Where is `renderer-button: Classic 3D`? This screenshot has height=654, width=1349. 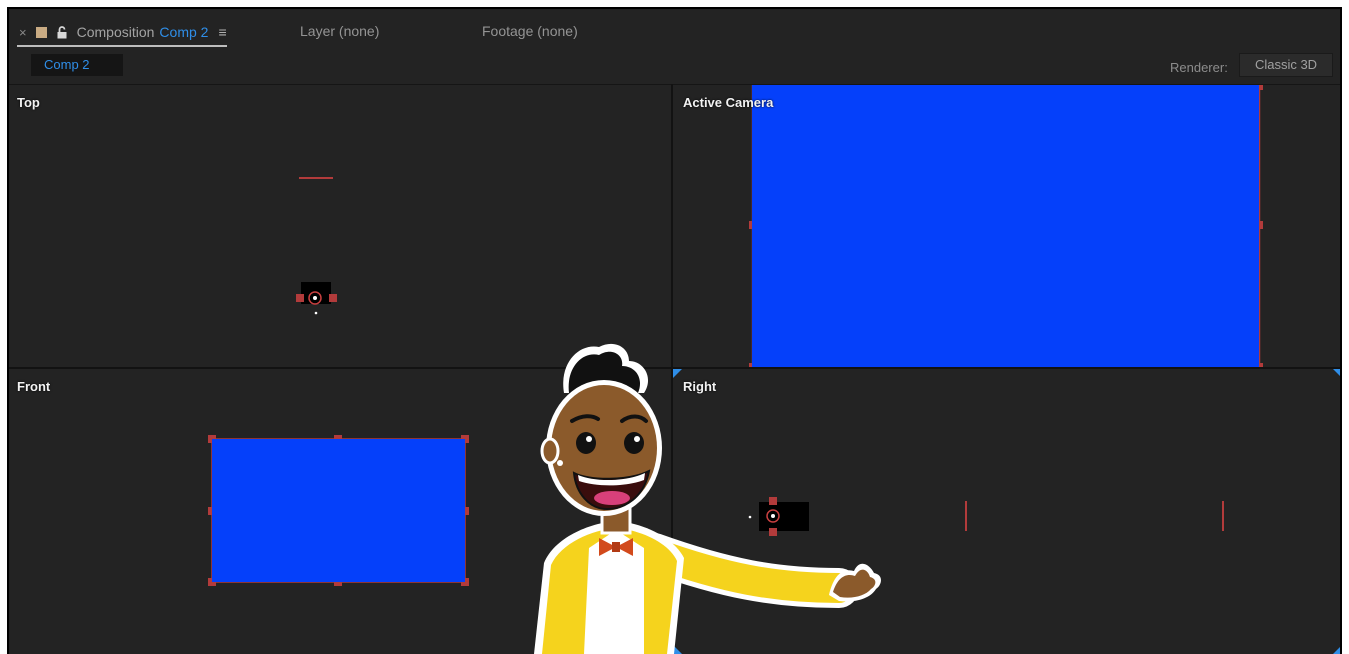 renderer-button: Classic 3D is located at coordinates (1286, 65).